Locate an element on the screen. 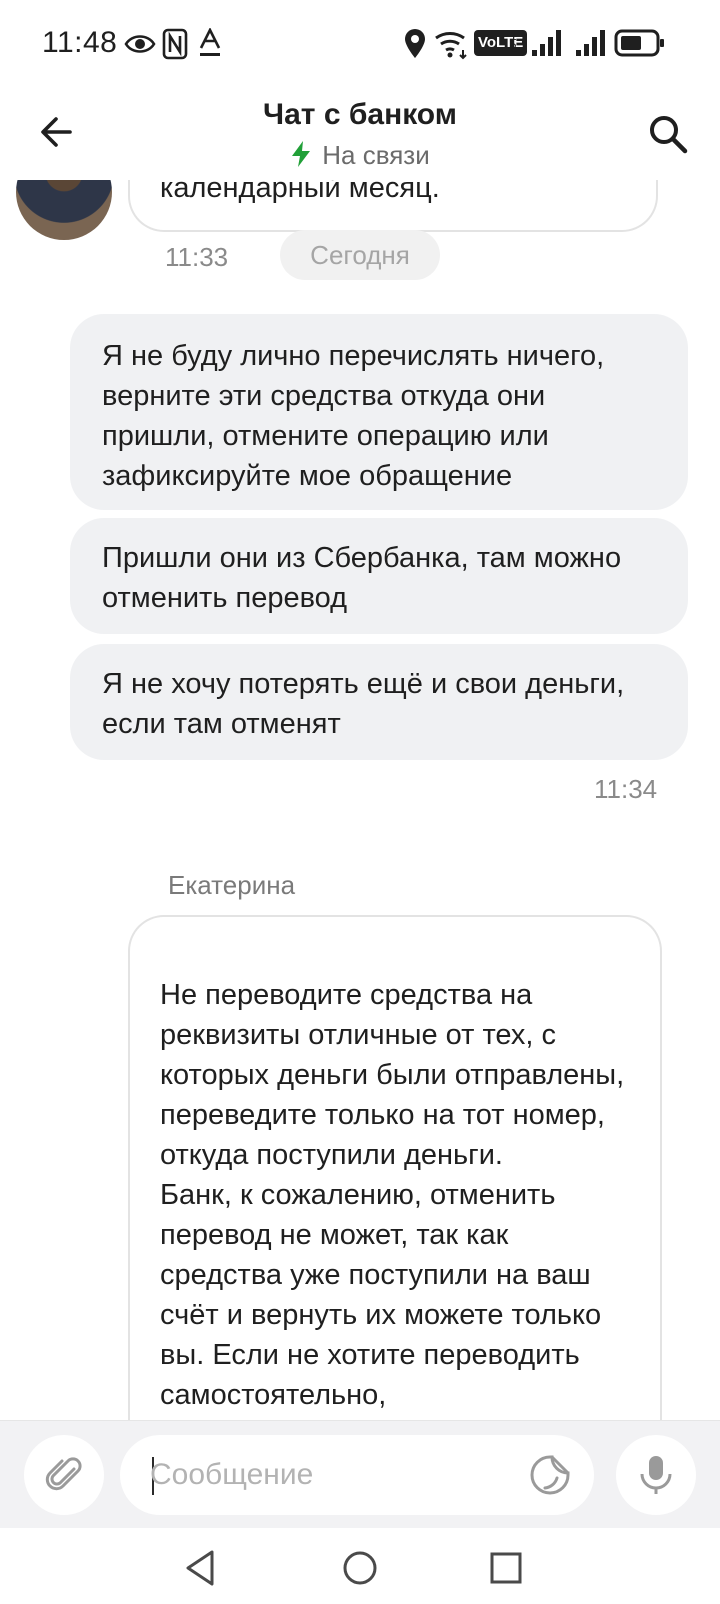 The height and width of the screenshot is (1604, 720). sticker-icon is located at coordinates (550, 1475).